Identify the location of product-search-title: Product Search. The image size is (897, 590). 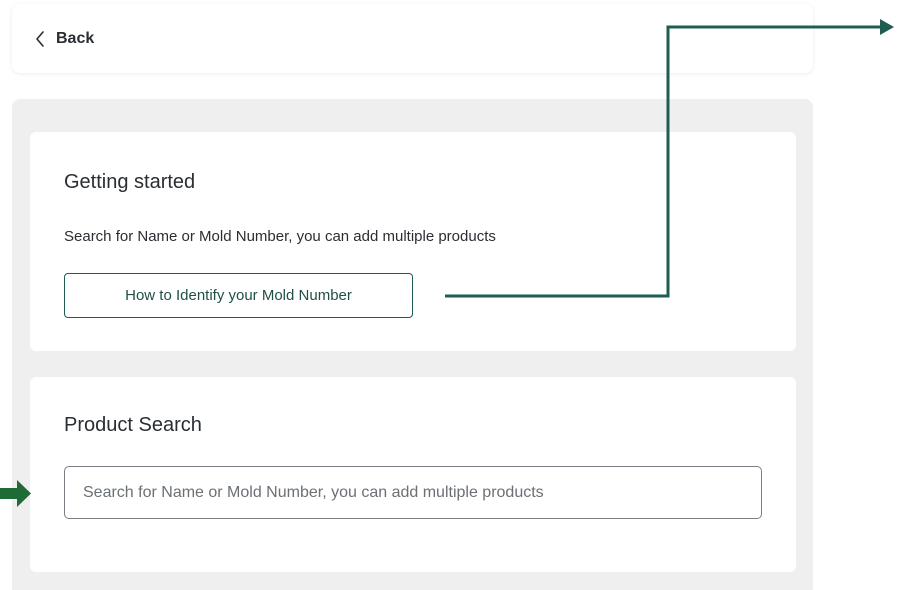
(133, 425).